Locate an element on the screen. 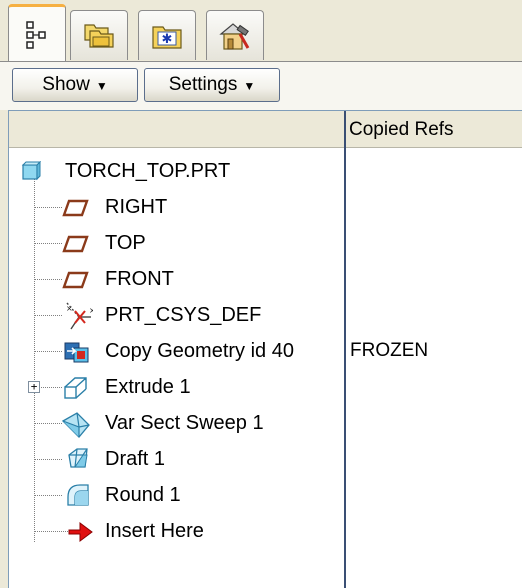 The height and width of the screenshot is (588, 522). coordinate-system-icon: × × is located at coordinates (79, 316).